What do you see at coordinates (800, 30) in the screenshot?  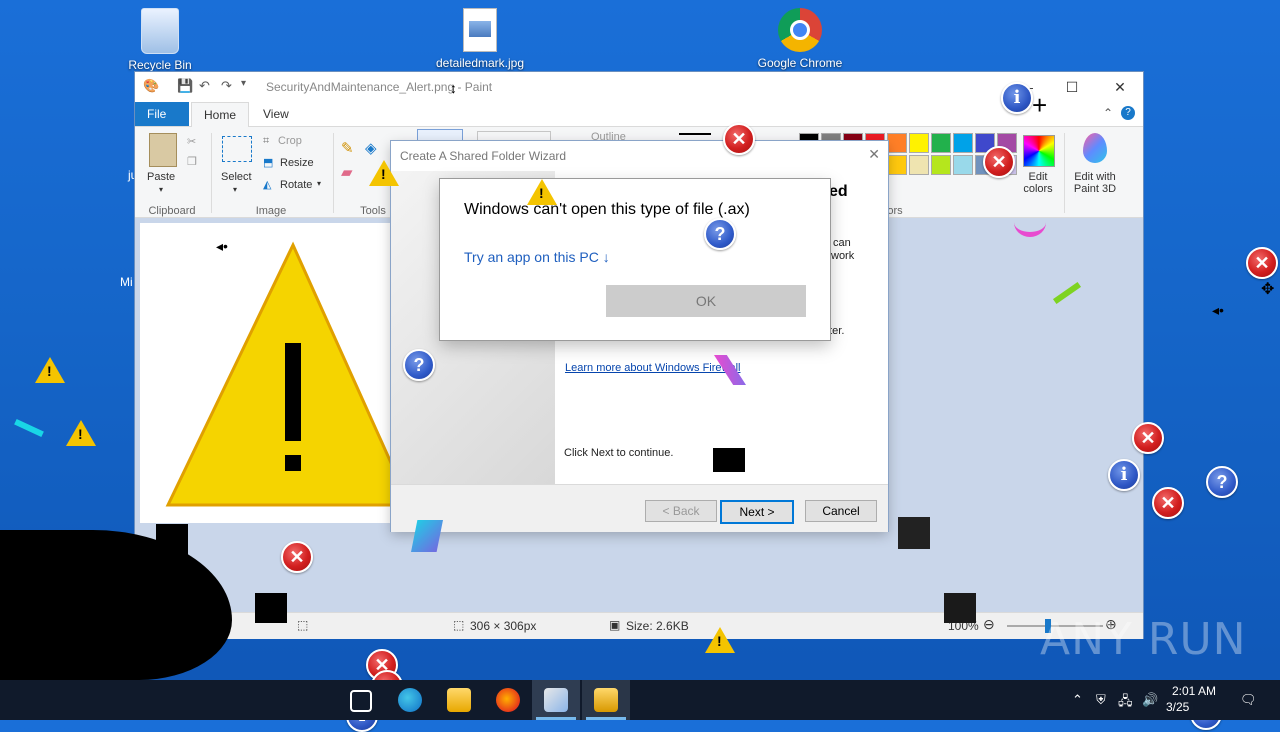 I see `chrome-icon` at bounding box center [800, 30].